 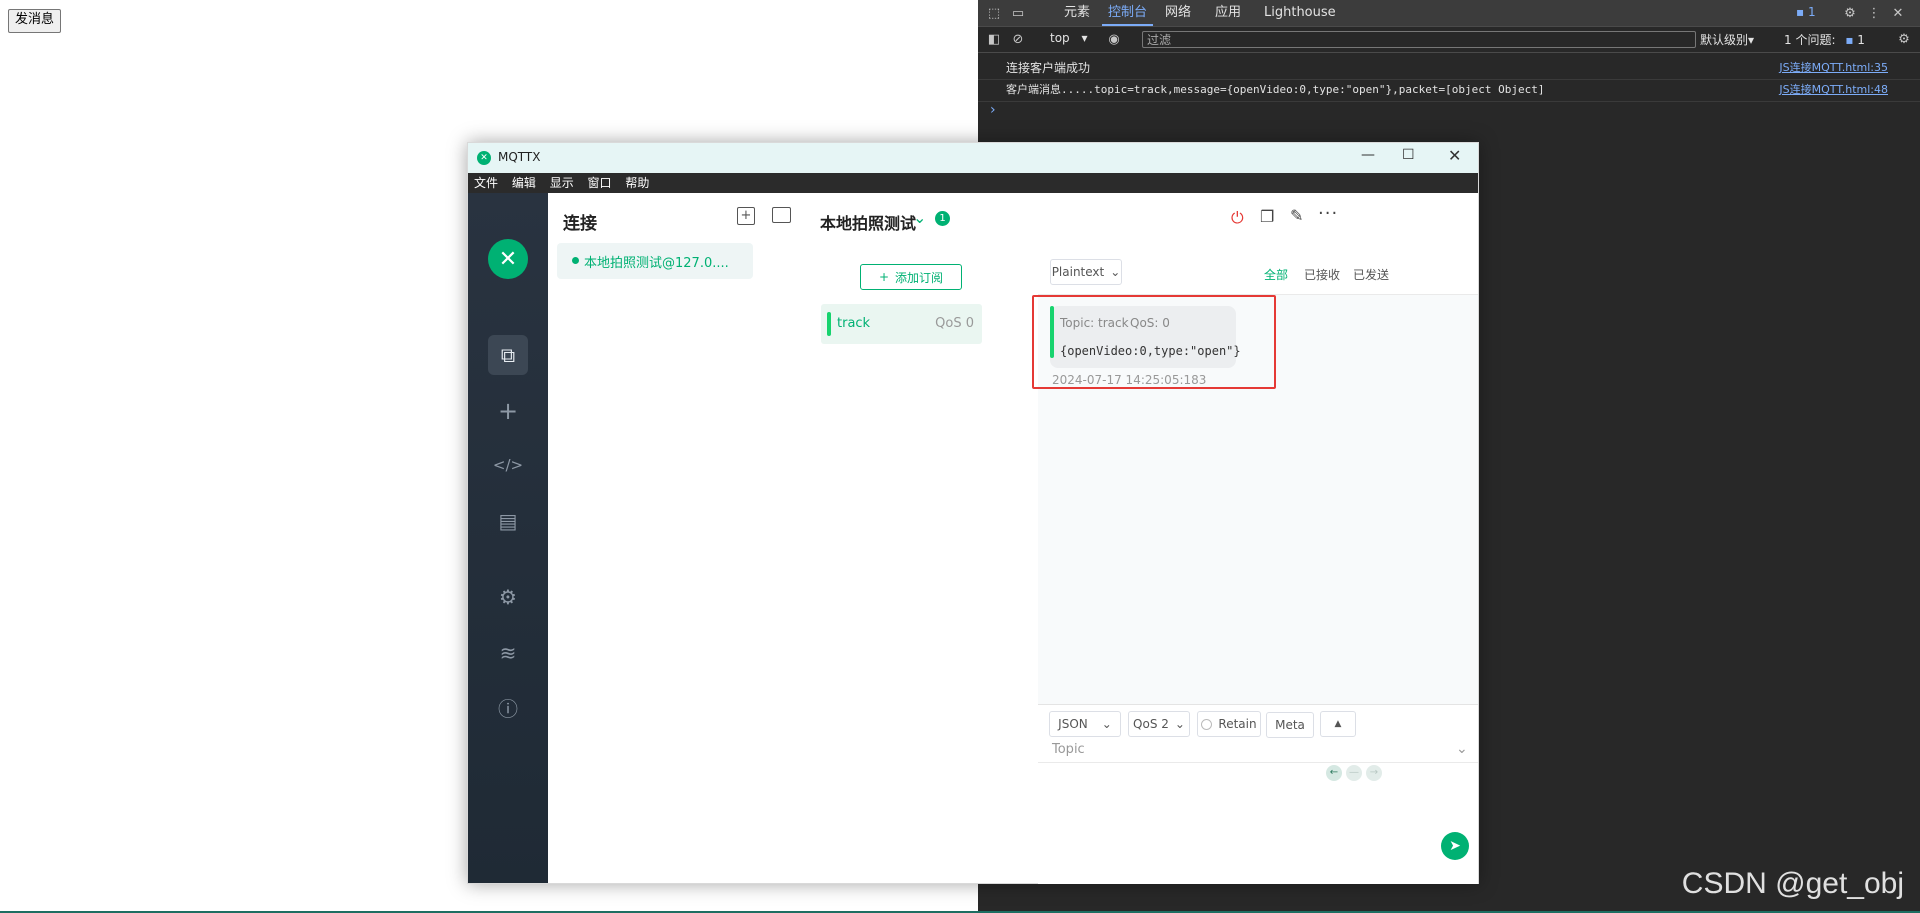 I want to click on message-filter-bar: Plaintext ⌄ 全部 已接收 已发送, so click(x=1258, y=274).